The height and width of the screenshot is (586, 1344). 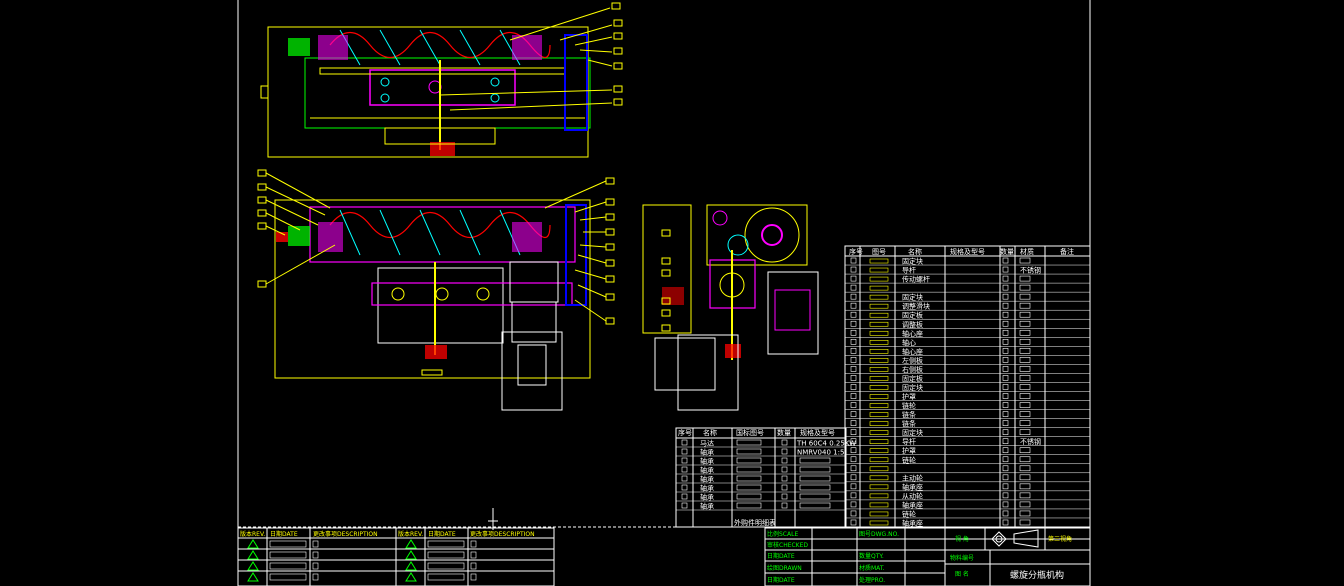 I want to click on bom-purchased-row: 轴承 NMRV040 1:5, so click(x=762, y=452).